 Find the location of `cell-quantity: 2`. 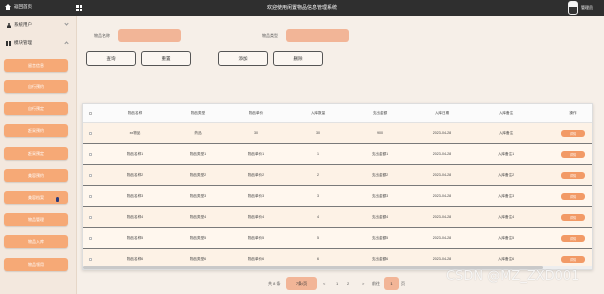

cell-quantity: 2 is located at coordinates (318, 175).